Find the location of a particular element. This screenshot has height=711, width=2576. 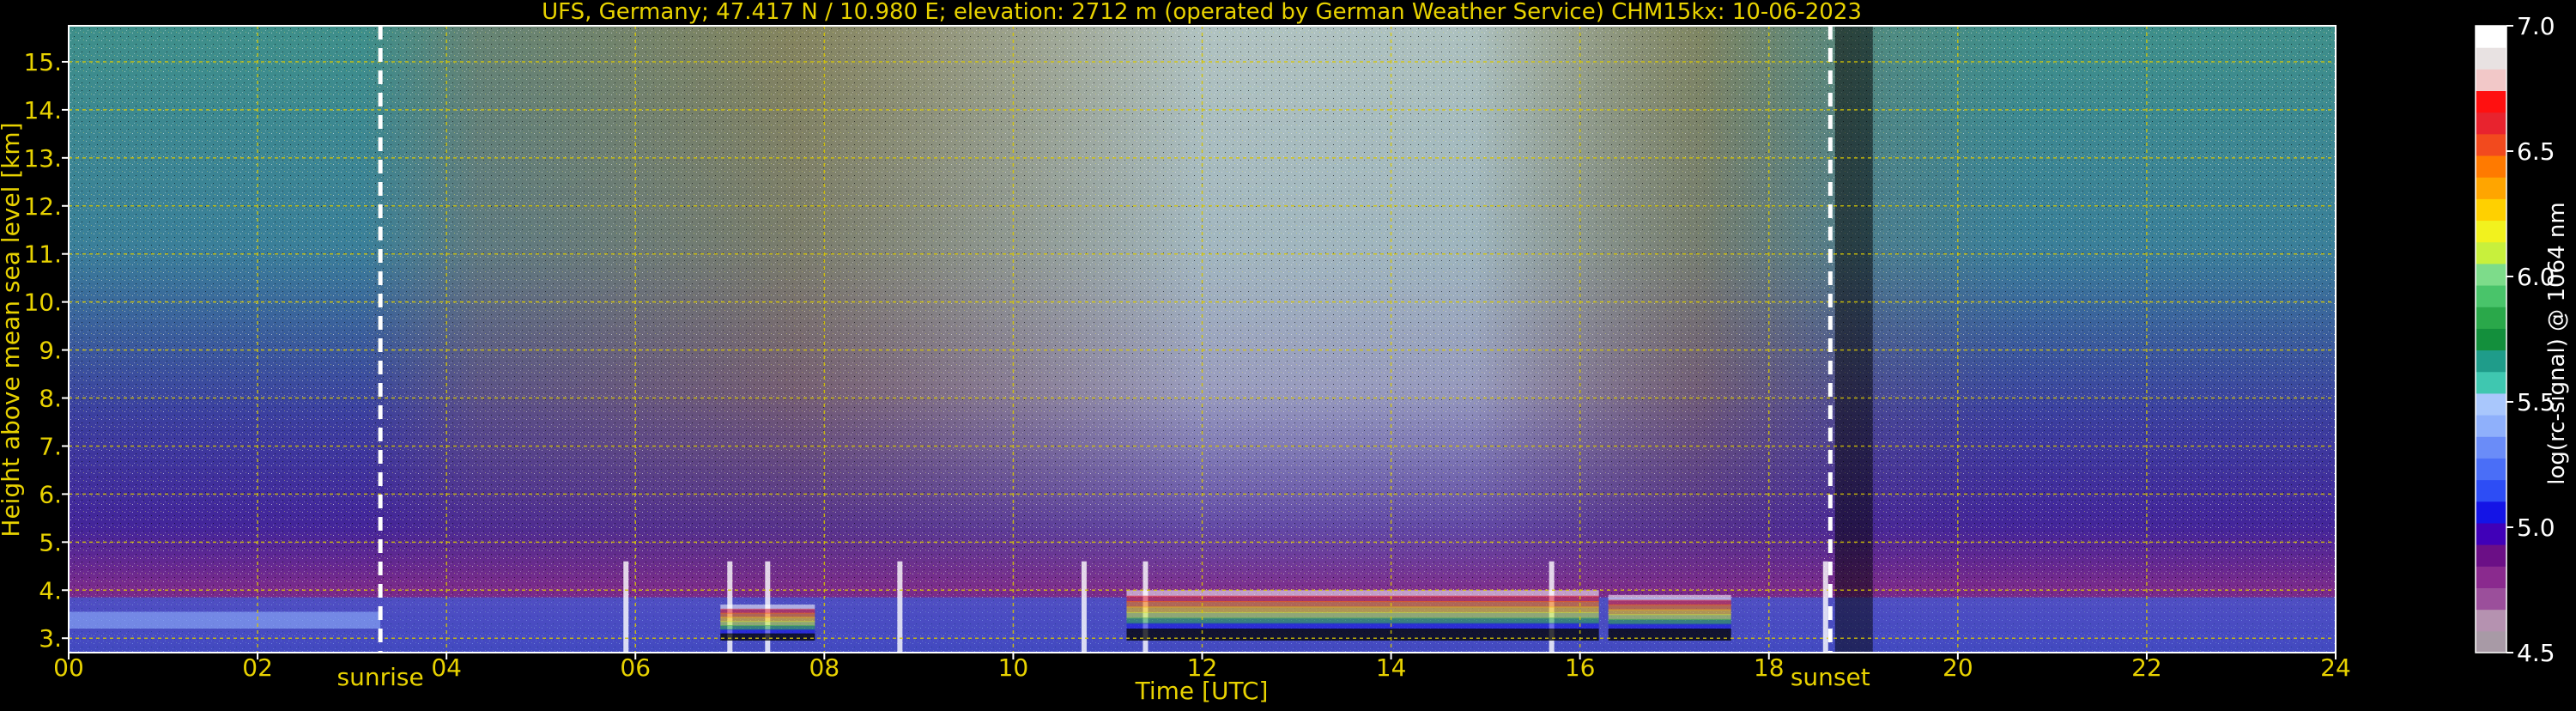

x-tick-label: 06 is located at coordinates (635, 667).